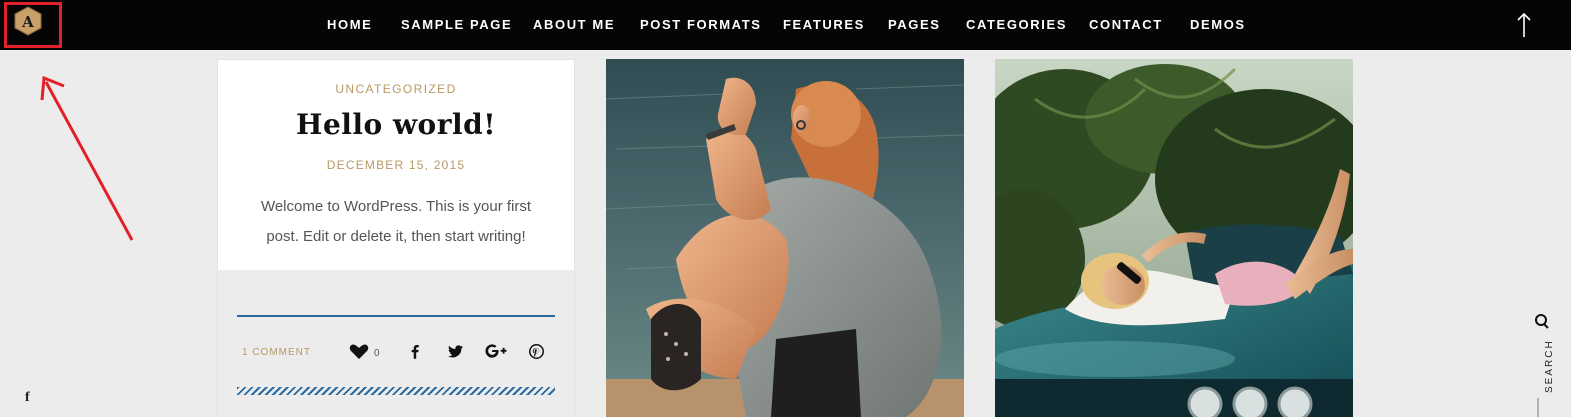  Describe the element at coordinates (396, 165) in the screenshot. I see `post-date: DECEMBER 15, 2015` at that location.